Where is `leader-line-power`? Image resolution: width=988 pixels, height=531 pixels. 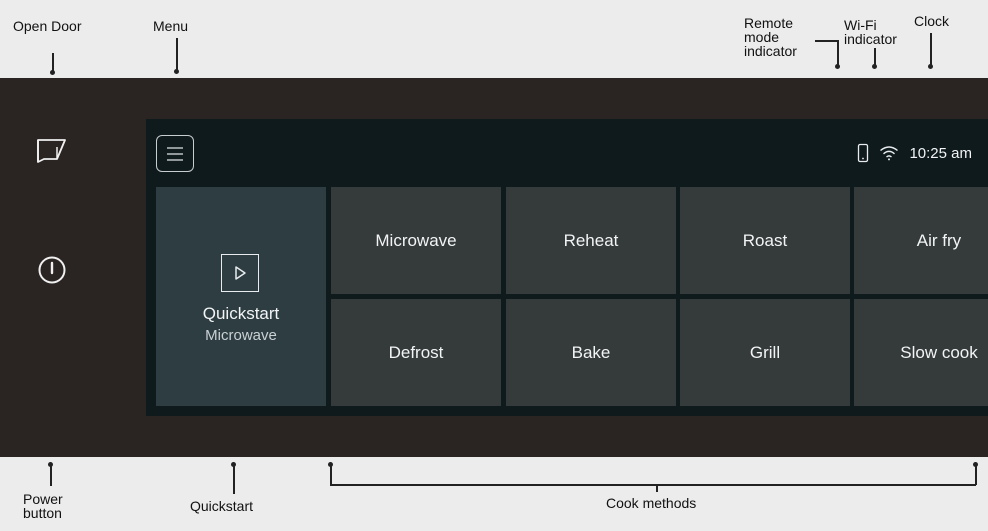
leader-line-power is located at coordinates (51, 476).